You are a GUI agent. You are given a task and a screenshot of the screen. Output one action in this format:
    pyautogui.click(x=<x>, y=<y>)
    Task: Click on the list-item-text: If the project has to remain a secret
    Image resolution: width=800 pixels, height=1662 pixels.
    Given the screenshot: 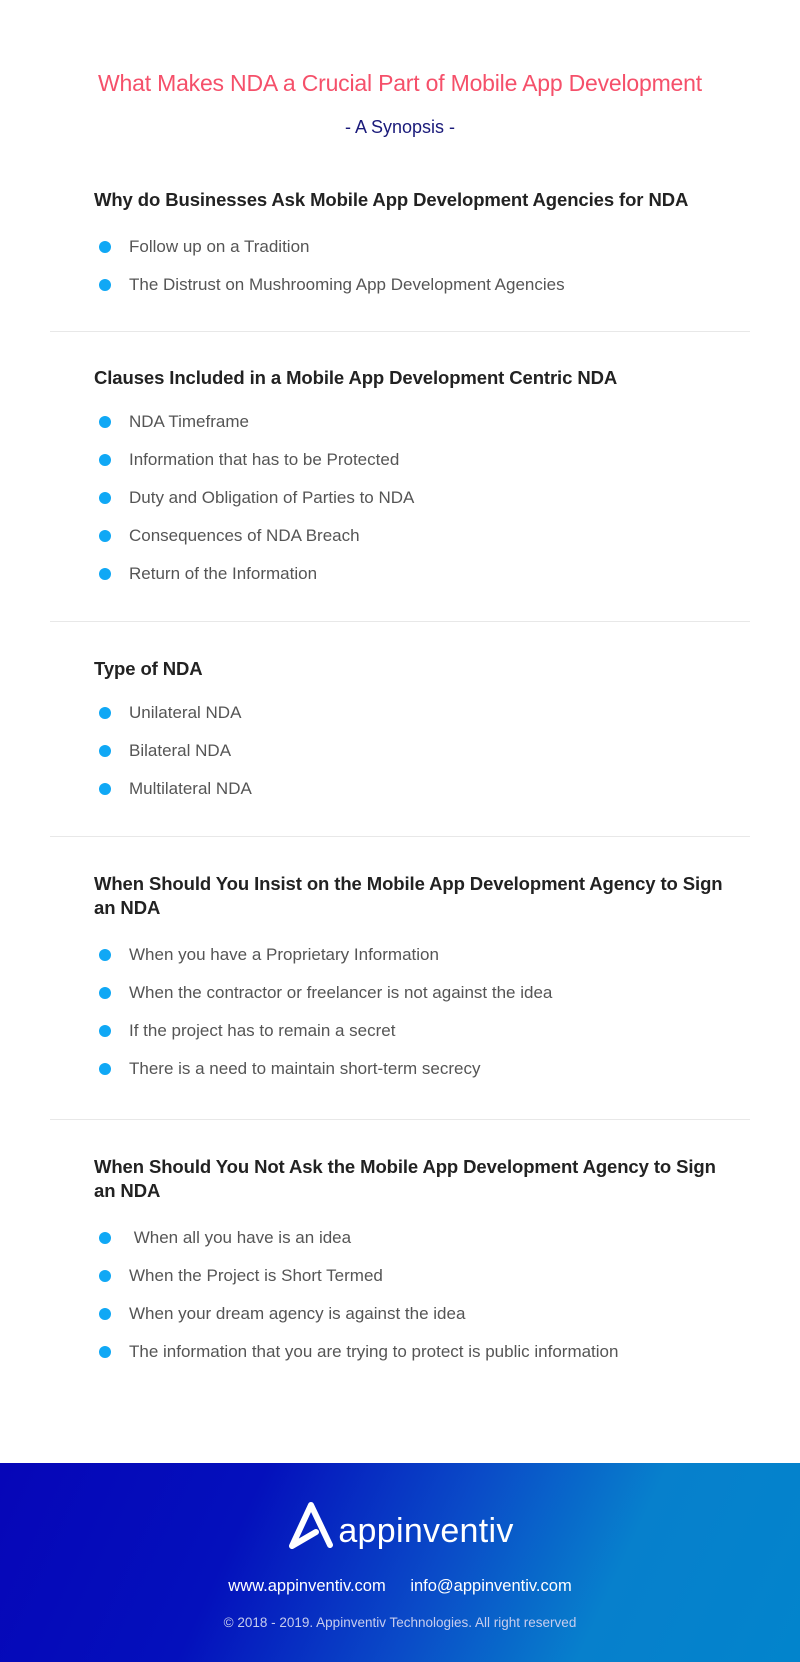 What is the action you would take?
    pyautogui.click(x=262, y=1030)
    